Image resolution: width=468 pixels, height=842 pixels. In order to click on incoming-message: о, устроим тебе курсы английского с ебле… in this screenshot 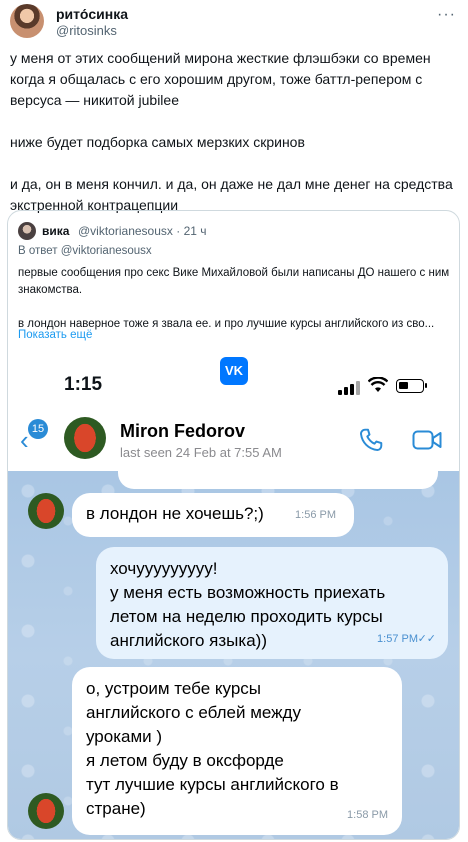, I will do `click(237, 751)`.